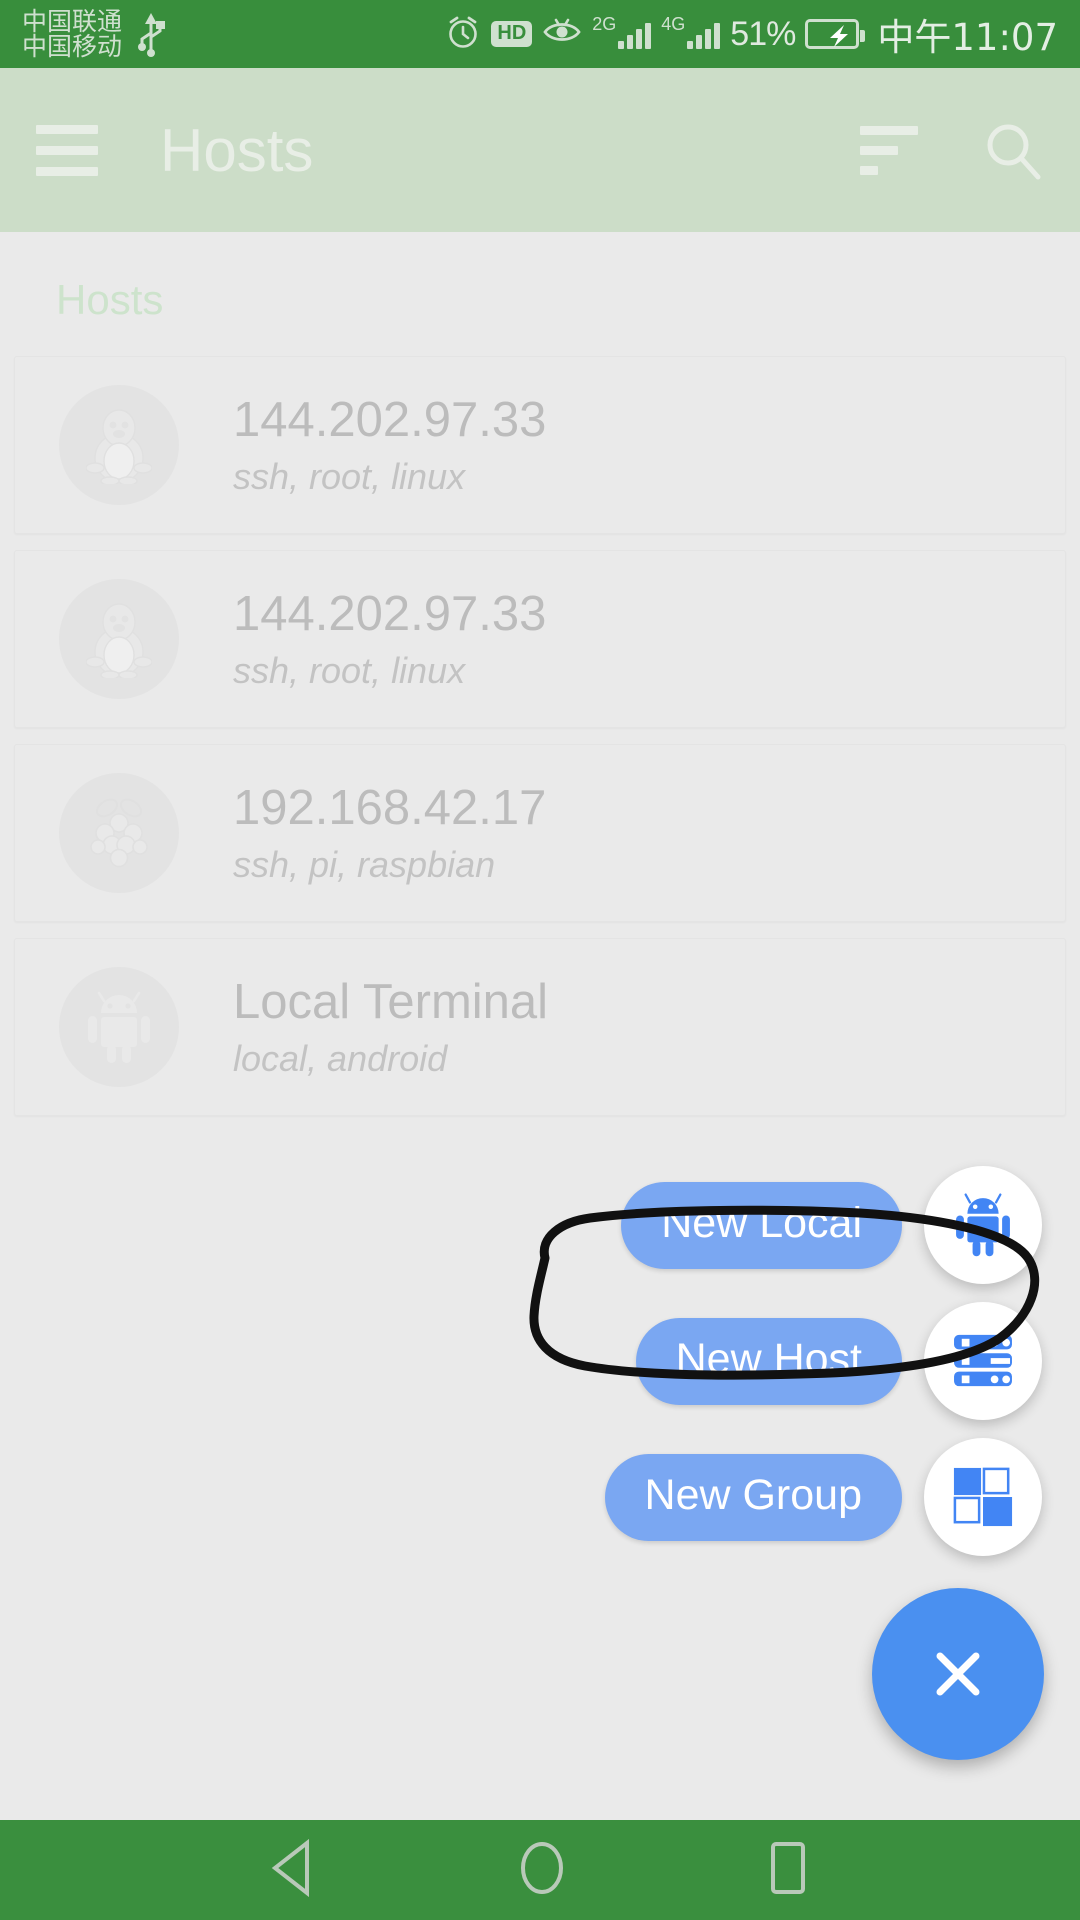  What do you see at coordinates (1013, 150) in the screenshot?
I see `search-icon` at bounding box center [1013, 150].